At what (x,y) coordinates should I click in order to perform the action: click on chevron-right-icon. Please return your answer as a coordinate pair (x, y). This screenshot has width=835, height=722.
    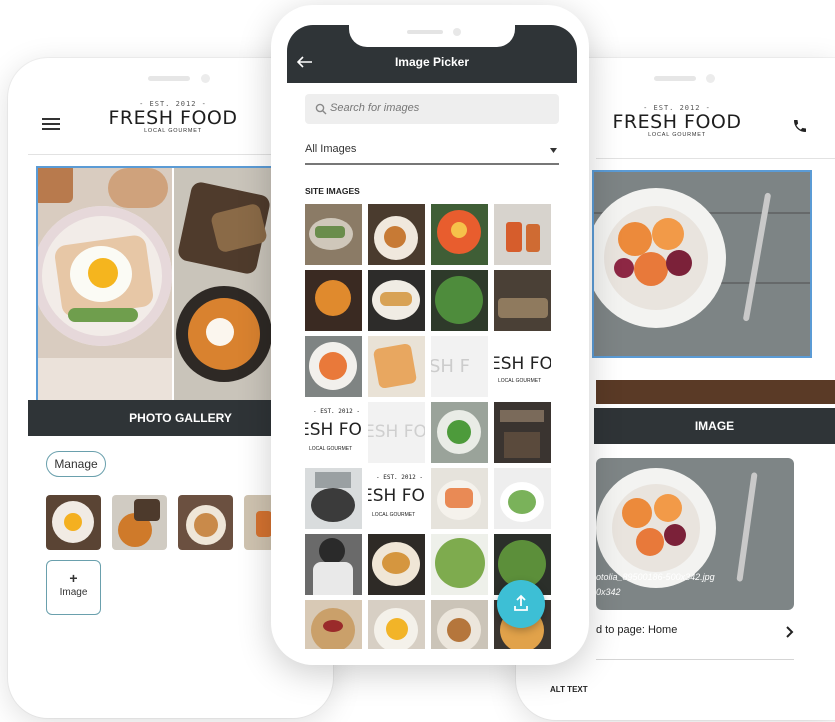
    Looking at the image, I should click on (790, 632).